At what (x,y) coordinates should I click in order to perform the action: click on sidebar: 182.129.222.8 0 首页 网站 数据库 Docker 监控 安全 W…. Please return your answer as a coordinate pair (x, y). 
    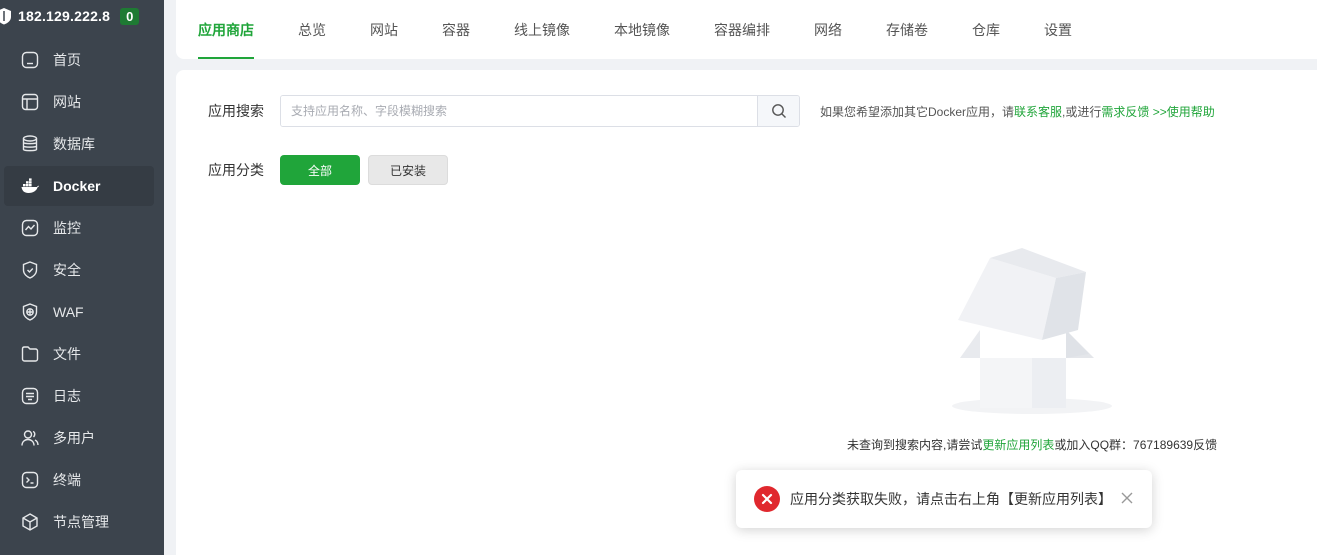
    Looking at the image, I should click on (82, 277).